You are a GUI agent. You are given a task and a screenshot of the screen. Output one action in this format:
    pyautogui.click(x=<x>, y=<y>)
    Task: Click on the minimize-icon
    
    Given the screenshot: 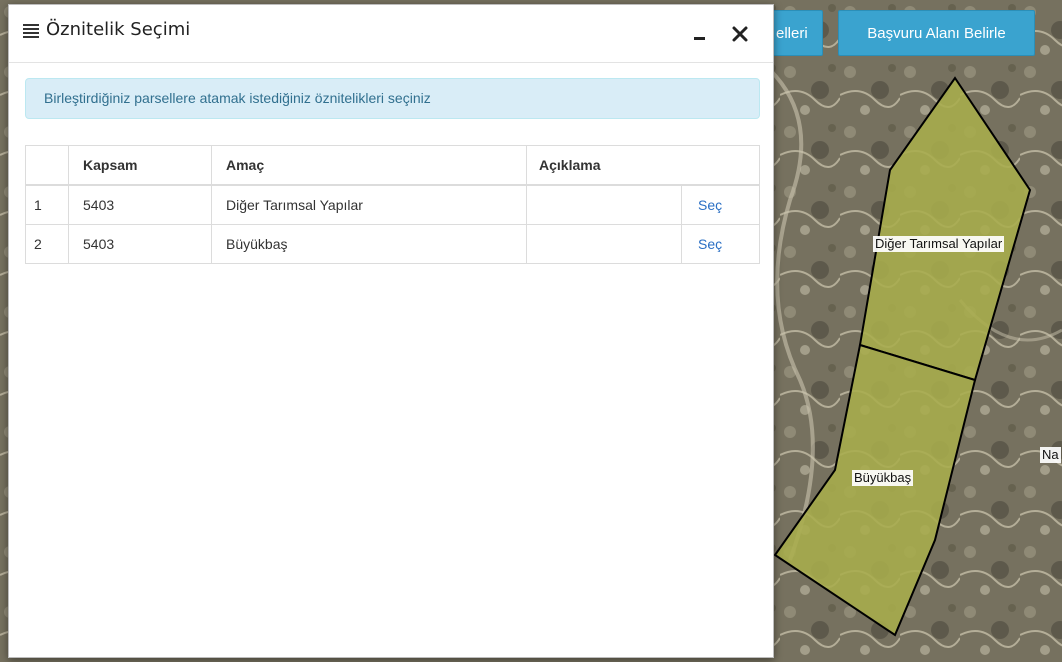 What is the action you would take?
    pyautogui.click(x=700, y=34)
    